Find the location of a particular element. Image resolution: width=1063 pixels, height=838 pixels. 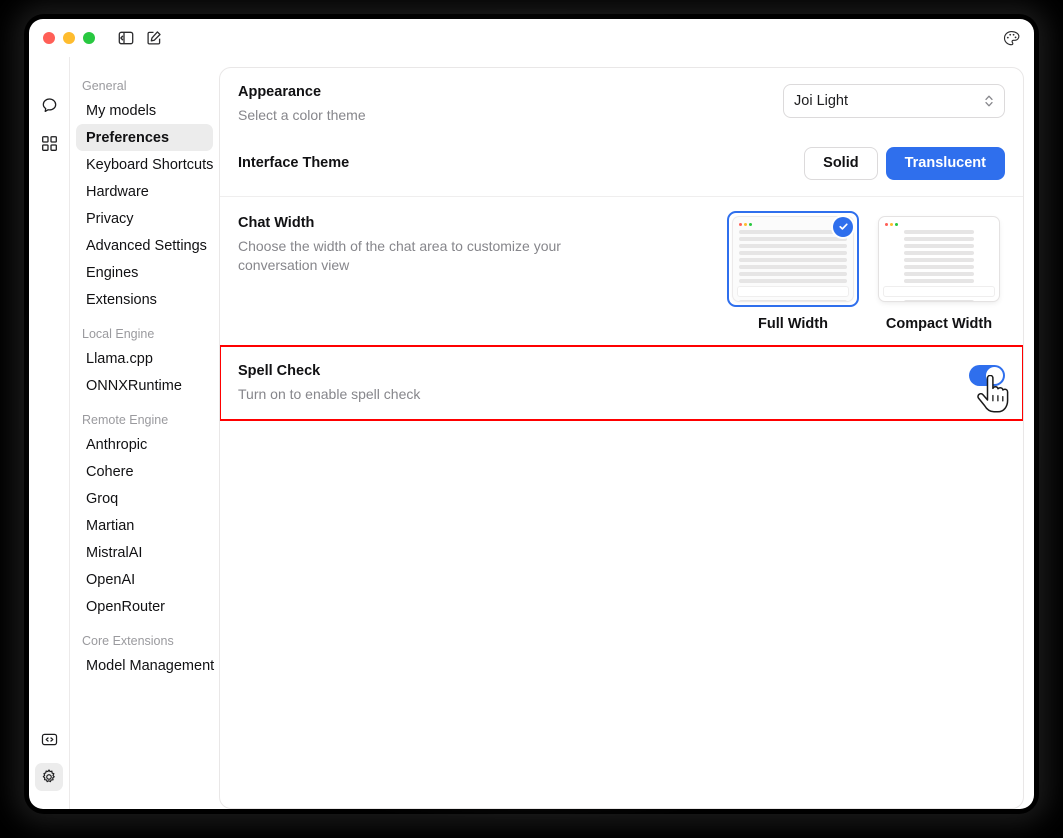

chat-icon is located at coordinates (49, 105).